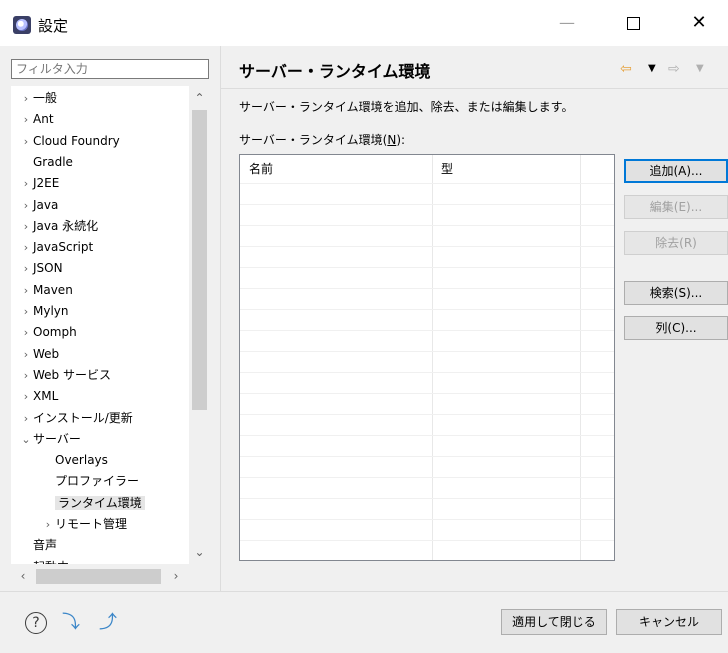  I want to click on tree-item-label: Ant, so click(43, 119).